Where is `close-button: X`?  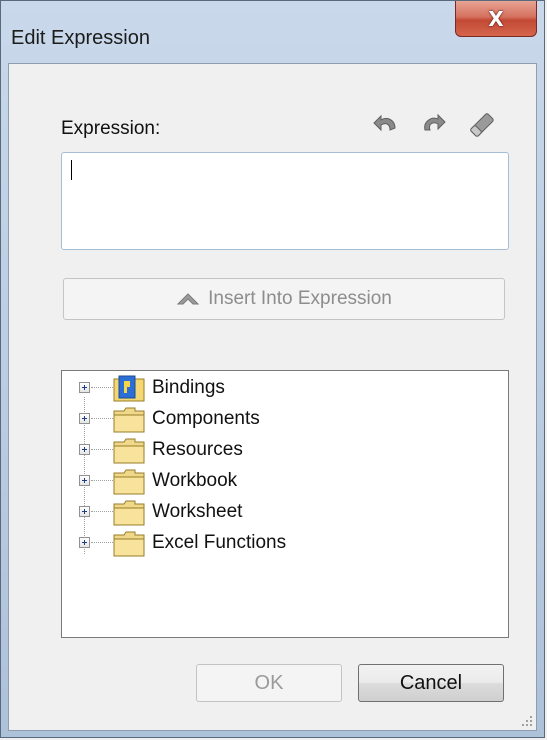
close-button: X is located at coordinates (496, 19).